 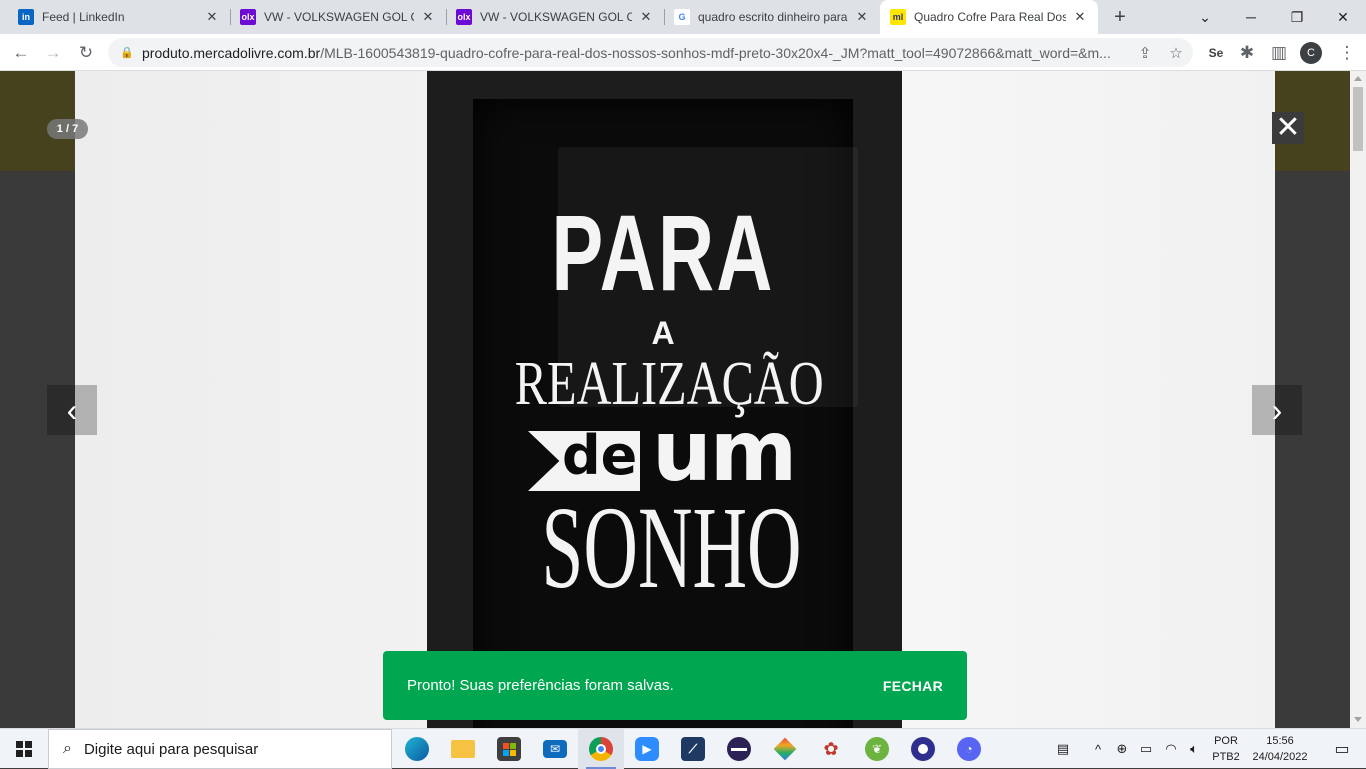 I want to click on tab-olx-1: olx VW - VOLKSWAGEN GOL CLI ✕, so click(x=338, y=17).